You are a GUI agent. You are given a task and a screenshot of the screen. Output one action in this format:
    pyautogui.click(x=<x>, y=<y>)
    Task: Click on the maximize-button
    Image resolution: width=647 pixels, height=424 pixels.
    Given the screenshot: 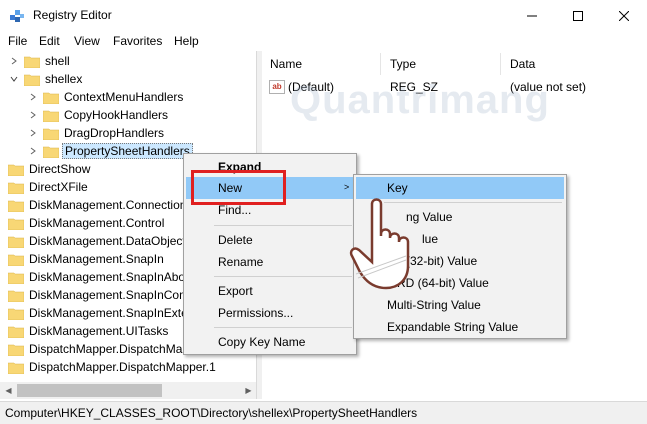 What is the action you would take?
    pyautogui.click(x=578, y=15)
    